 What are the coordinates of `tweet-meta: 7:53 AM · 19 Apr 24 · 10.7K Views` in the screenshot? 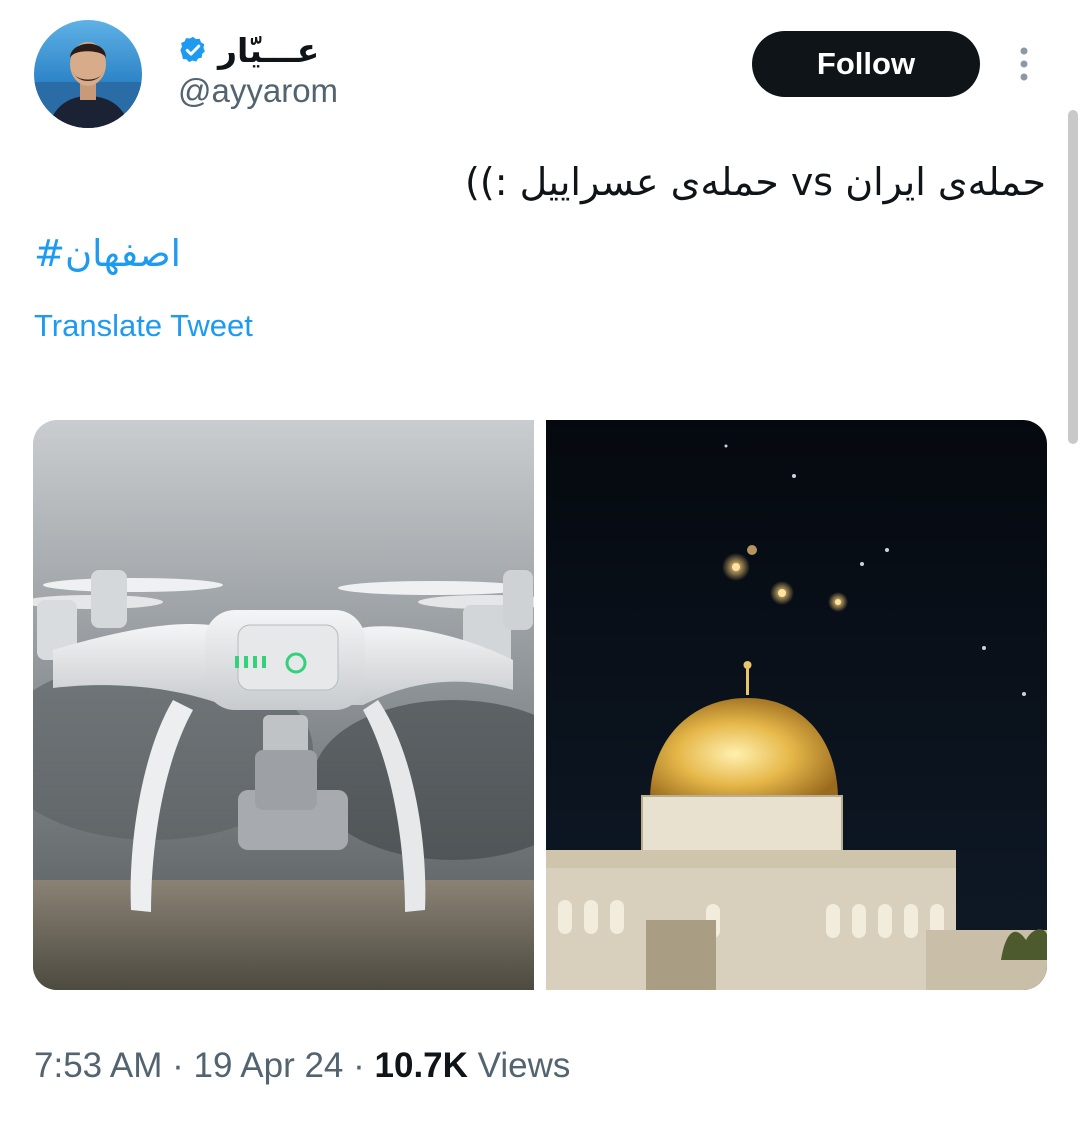 It's located at (302, 1066).